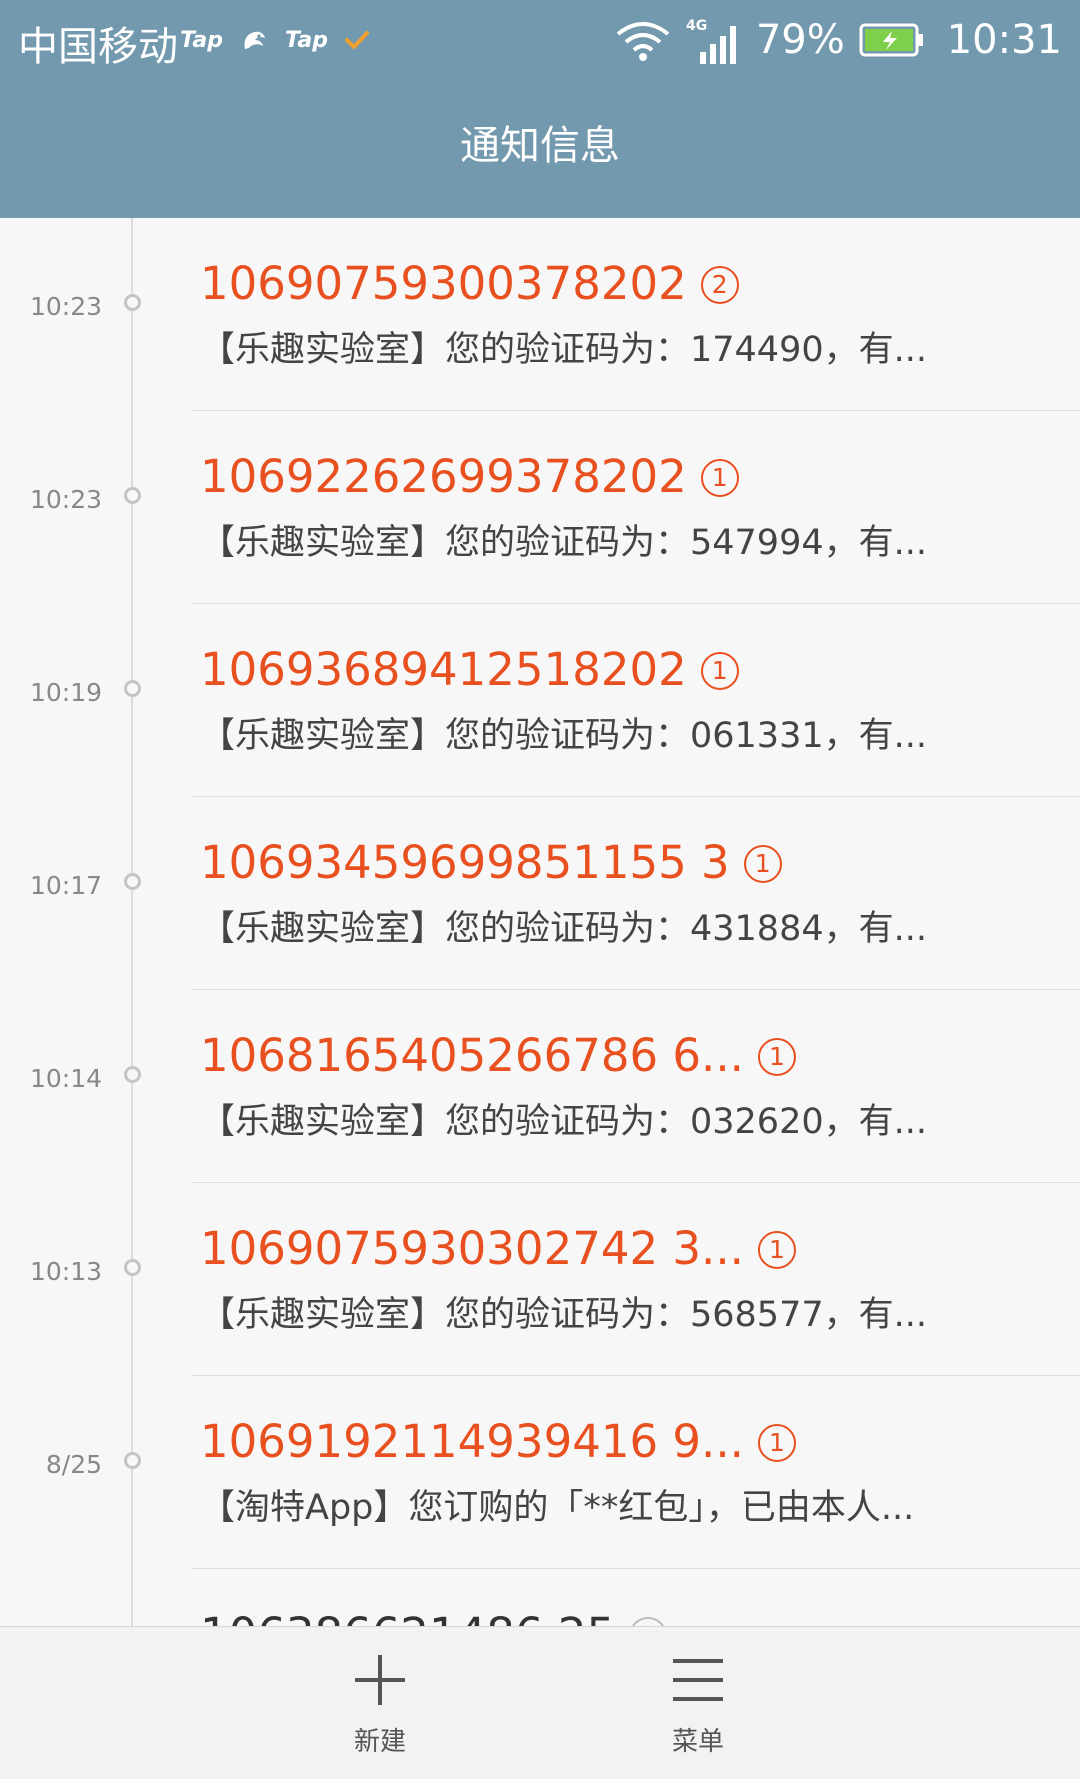  Describe the element at coordinates (711, 41) in the screenshot. I see `signal-icon: 4G` at that location.